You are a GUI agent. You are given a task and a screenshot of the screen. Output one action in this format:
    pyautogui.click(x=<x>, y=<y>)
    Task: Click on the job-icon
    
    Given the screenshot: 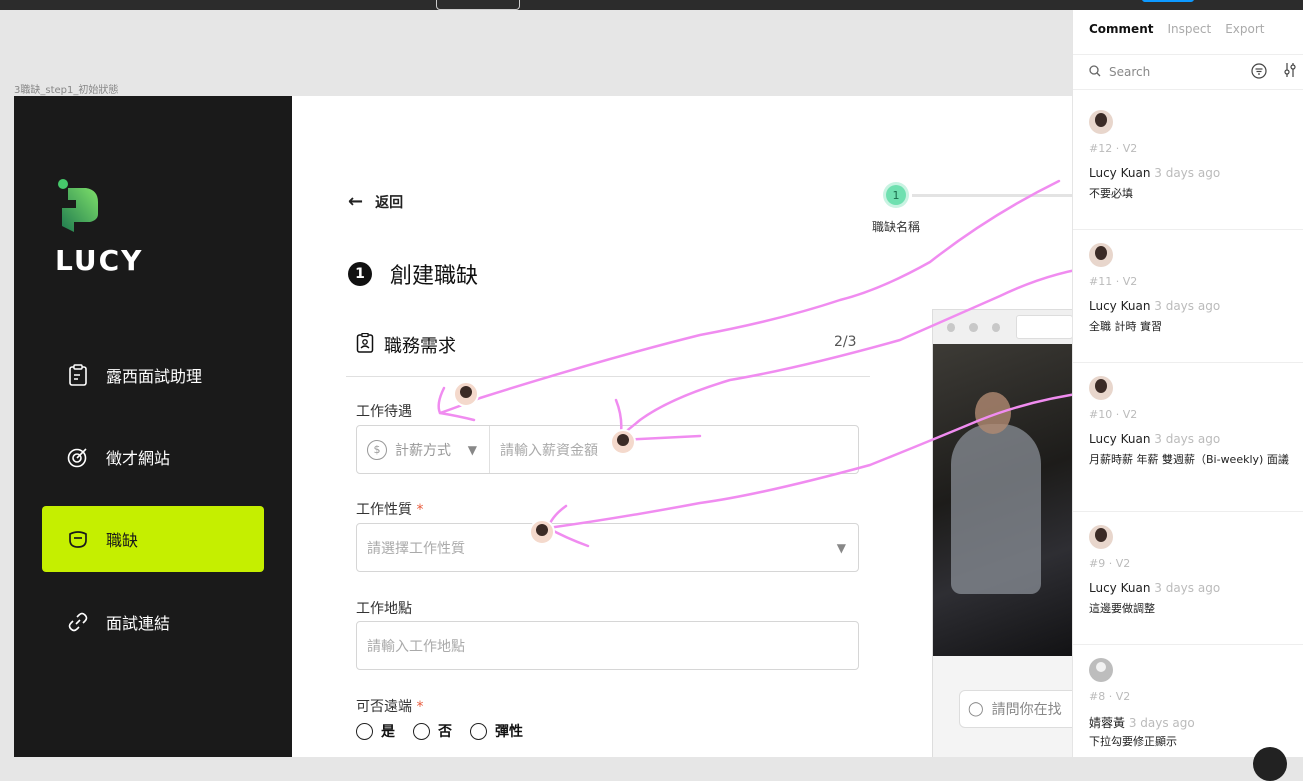 What is the action you would take?
    pyautogui.click(x=78, y=539)
    